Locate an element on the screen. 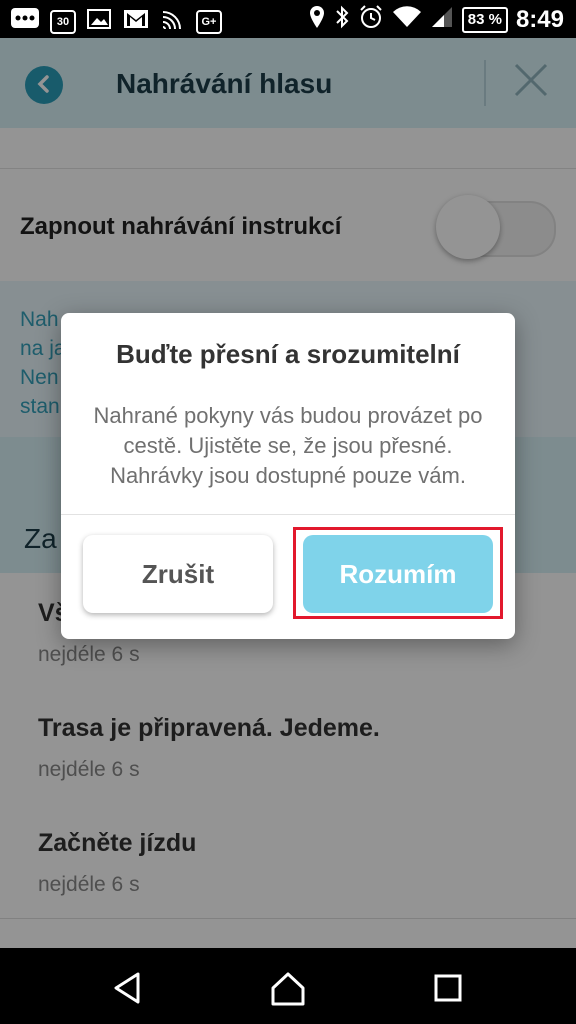 This screenshot has width=576, height=1024. nav-home-button is located at coordinates (288, 988).